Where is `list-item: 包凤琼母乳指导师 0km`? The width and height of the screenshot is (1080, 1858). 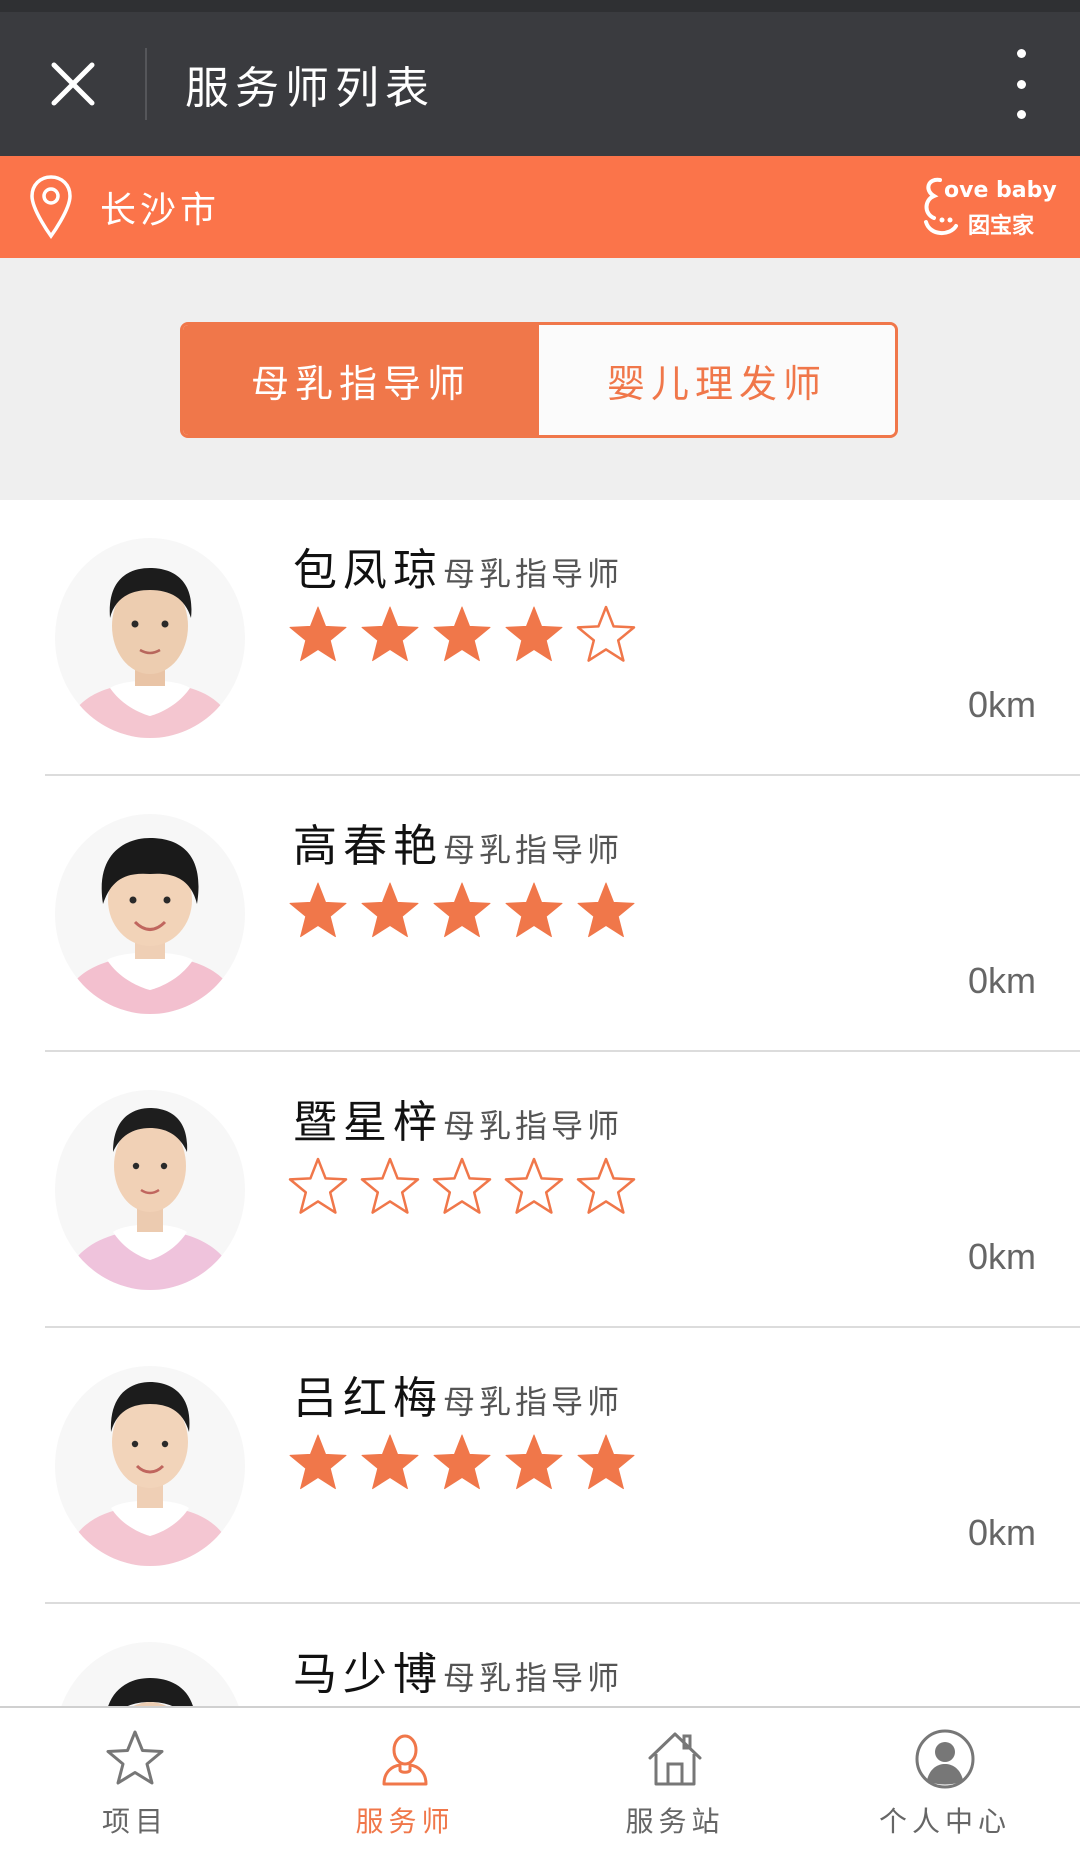
list-item: 包凤琼母乳指导师 0km is located at coordinates (562, 638).